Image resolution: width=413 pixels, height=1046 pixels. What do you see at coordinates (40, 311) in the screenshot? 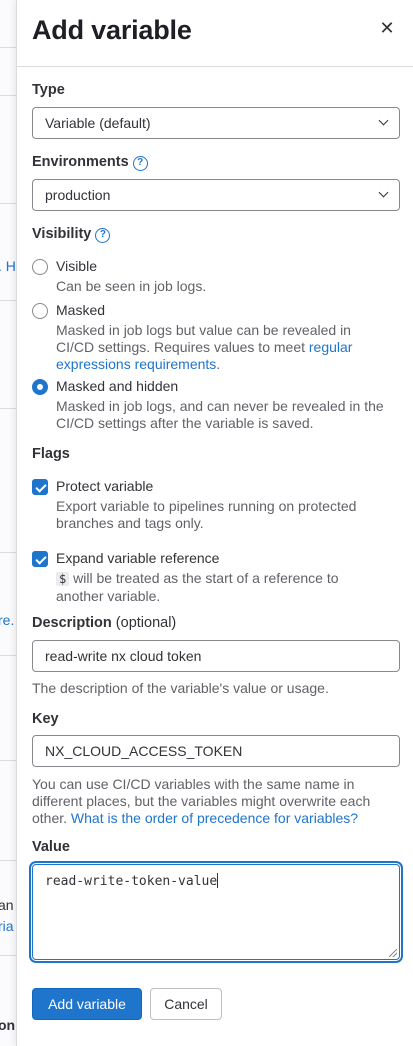
I see `masked-radio` at bounding box center [40, 311].